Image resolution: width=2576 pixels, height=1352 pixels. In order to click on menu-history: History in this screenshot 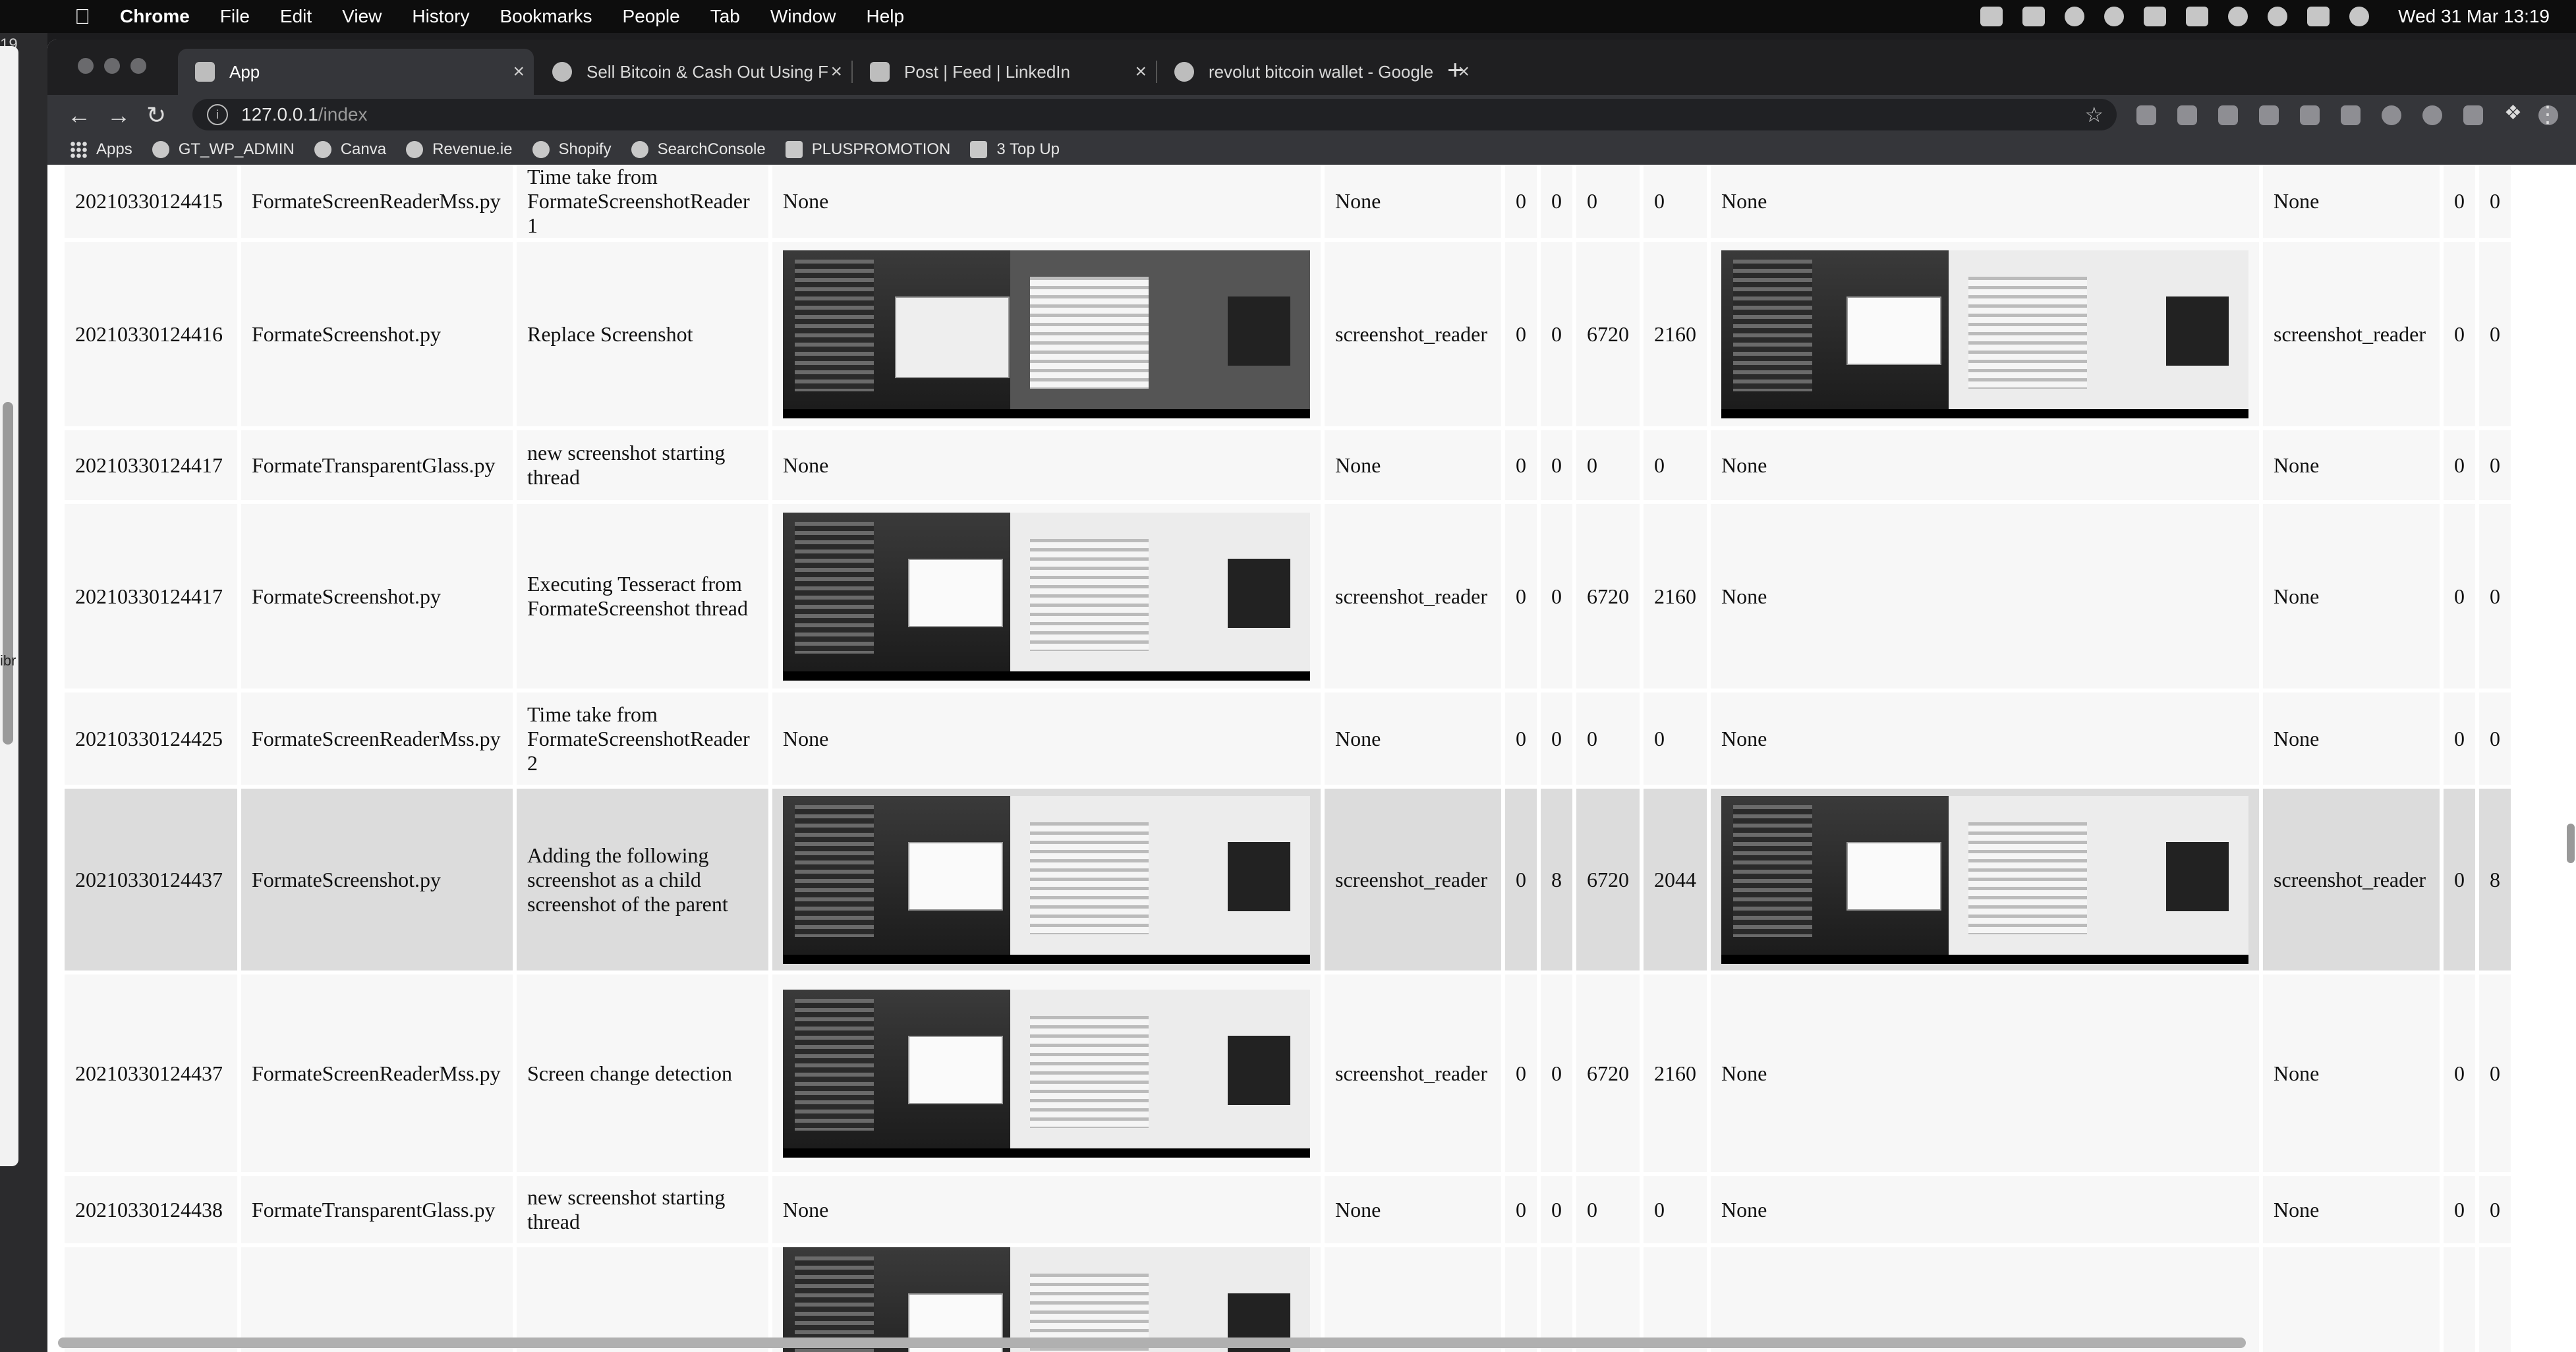, I will do `click(441, 16)`.